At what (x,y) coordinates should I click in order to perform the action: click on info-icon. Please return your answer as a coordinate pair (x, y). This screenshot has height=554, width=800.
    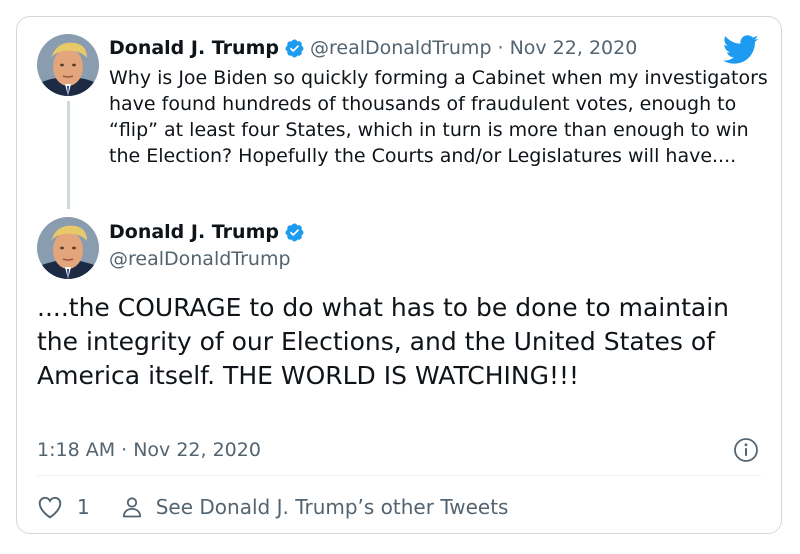
    Looking at the image, I should click on (746, 450).